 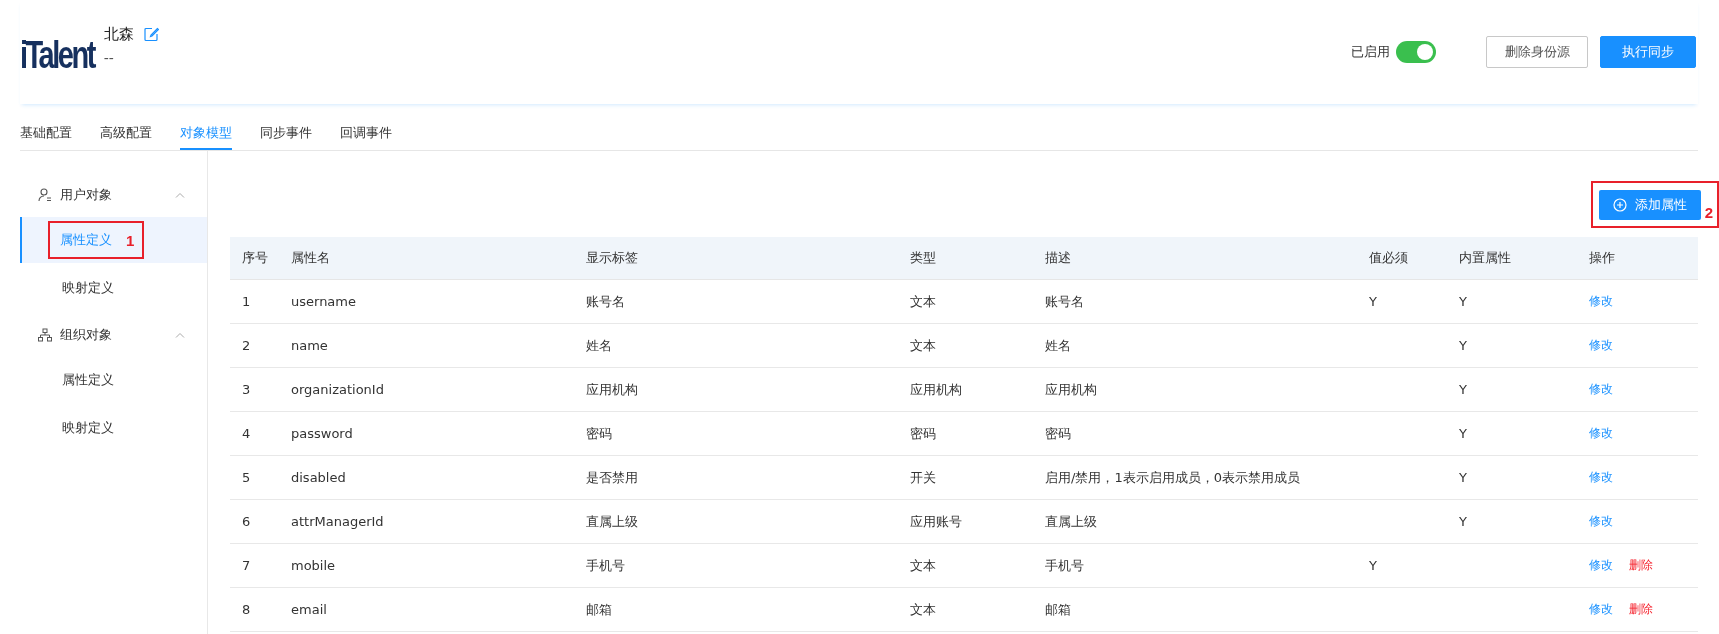 I want to click on hierarchy-icon, so click(x=45, y=335).